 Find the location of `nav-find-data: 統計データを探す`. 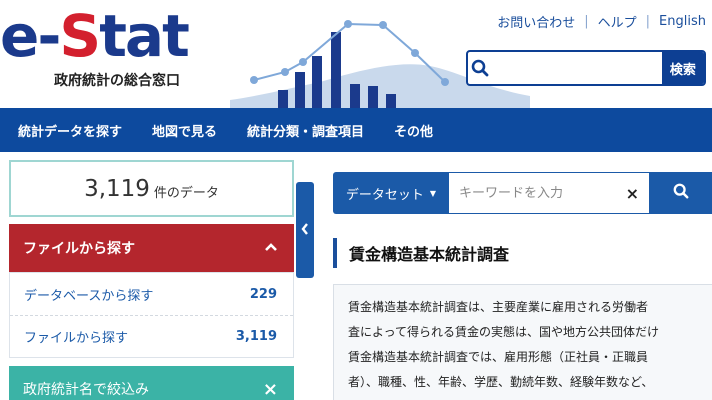

nav-find-data: 統計データを探す is located at coordinates (70, 130).